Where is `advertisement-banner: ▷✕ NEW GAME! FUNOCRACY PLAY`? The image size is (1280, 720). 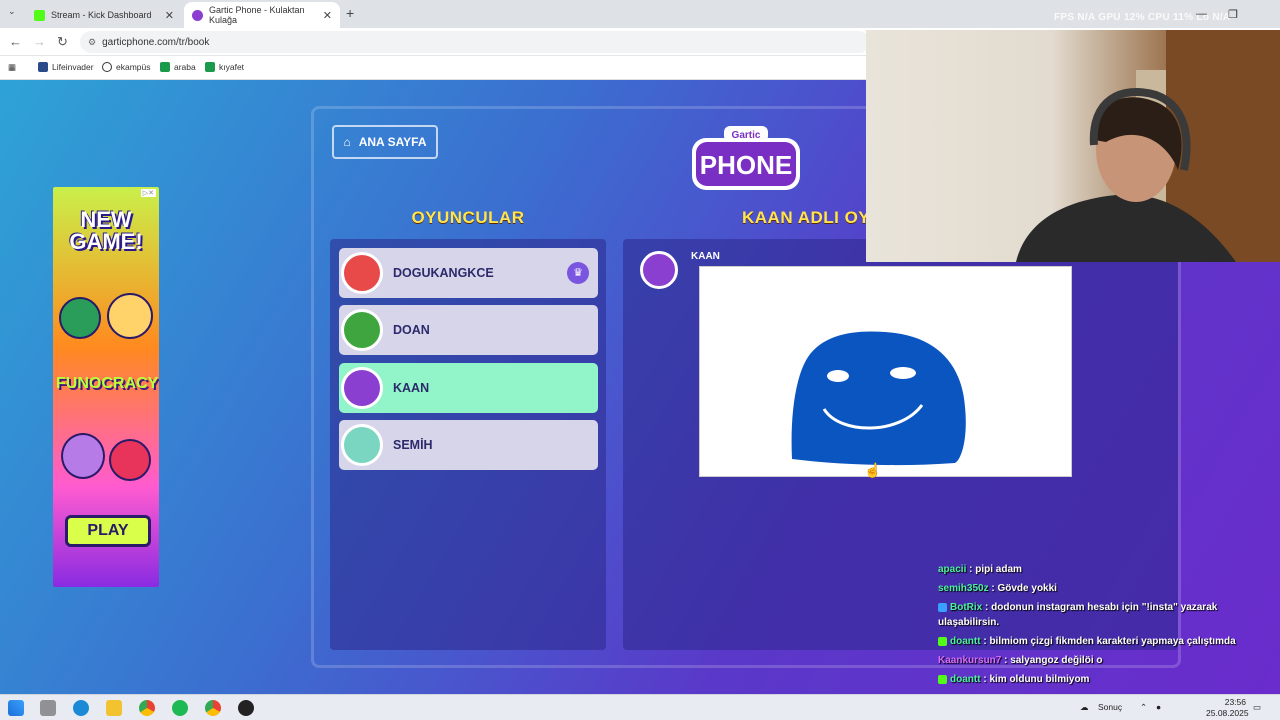
advertisement-banner: ▷✕ NEW GAME! FUNOCRACY PLAY is located at coordinates (106, 387).